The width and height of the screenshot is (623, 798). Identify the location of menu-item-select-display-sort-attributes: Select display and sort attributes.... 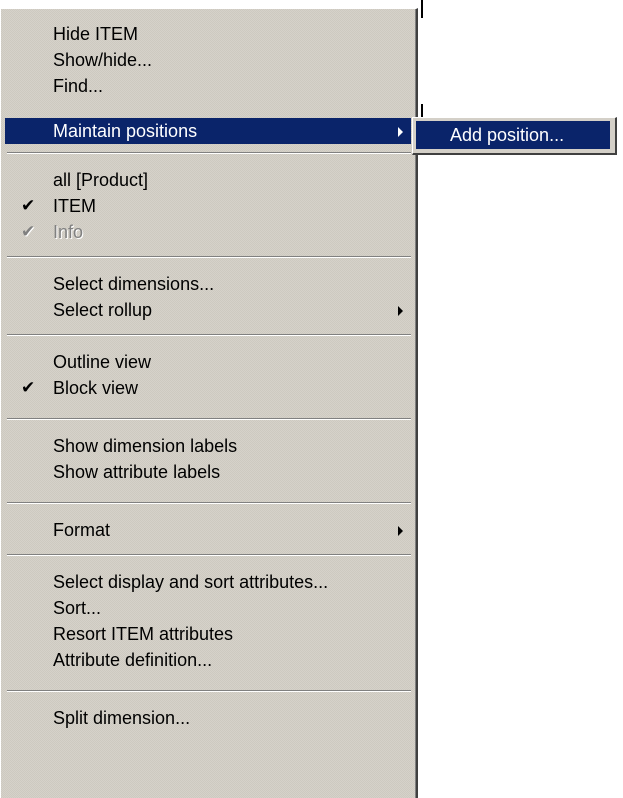
(208, 582).